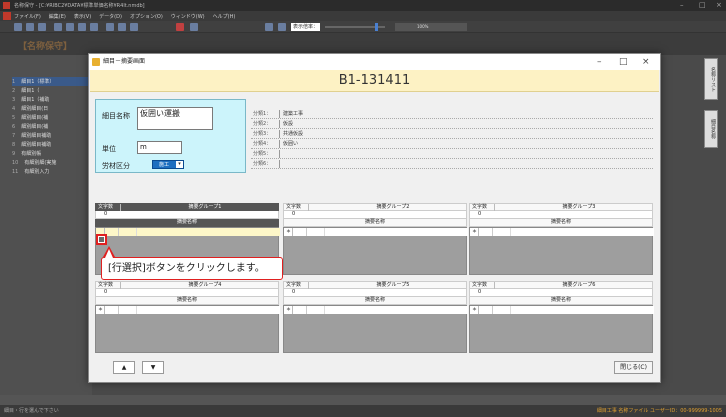 The width and height of the screenshot is (726, 417). I want to click on zoom-slider-thumb, so click(376, 27).